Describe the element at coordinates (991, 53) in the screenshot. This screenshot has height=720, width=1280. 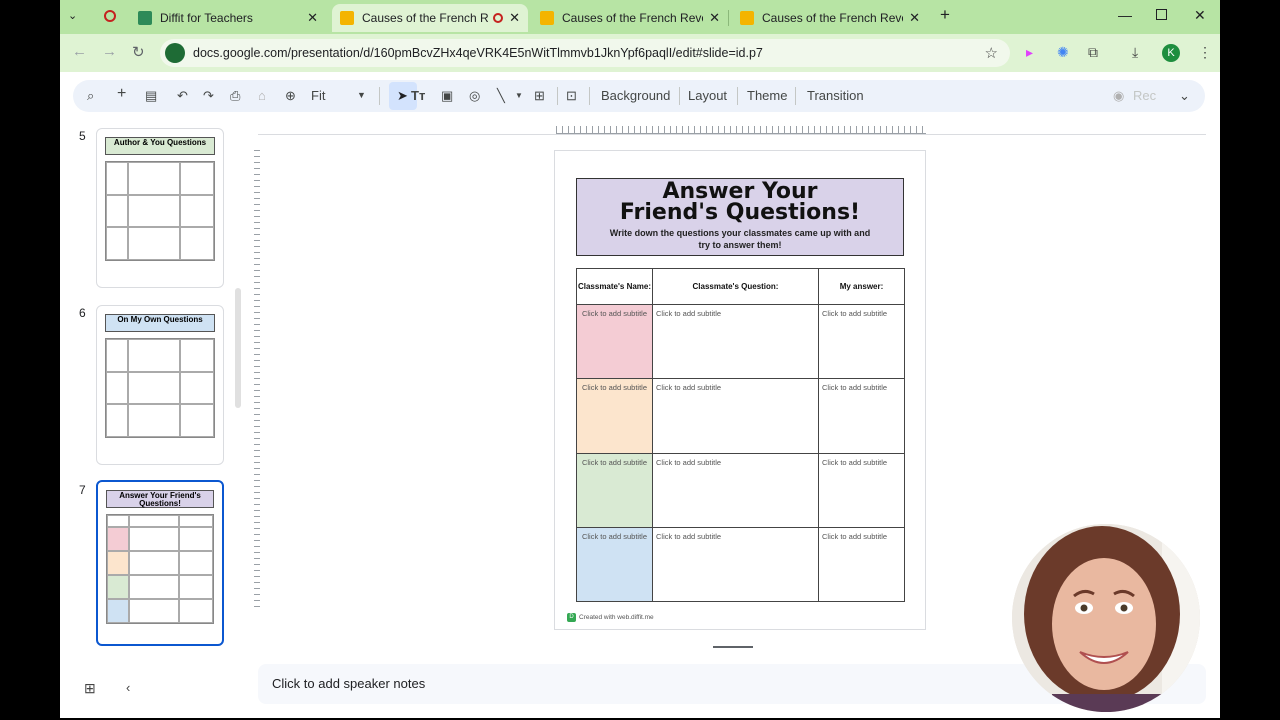
I see `bookmark-star-icon: ☆` at that location.